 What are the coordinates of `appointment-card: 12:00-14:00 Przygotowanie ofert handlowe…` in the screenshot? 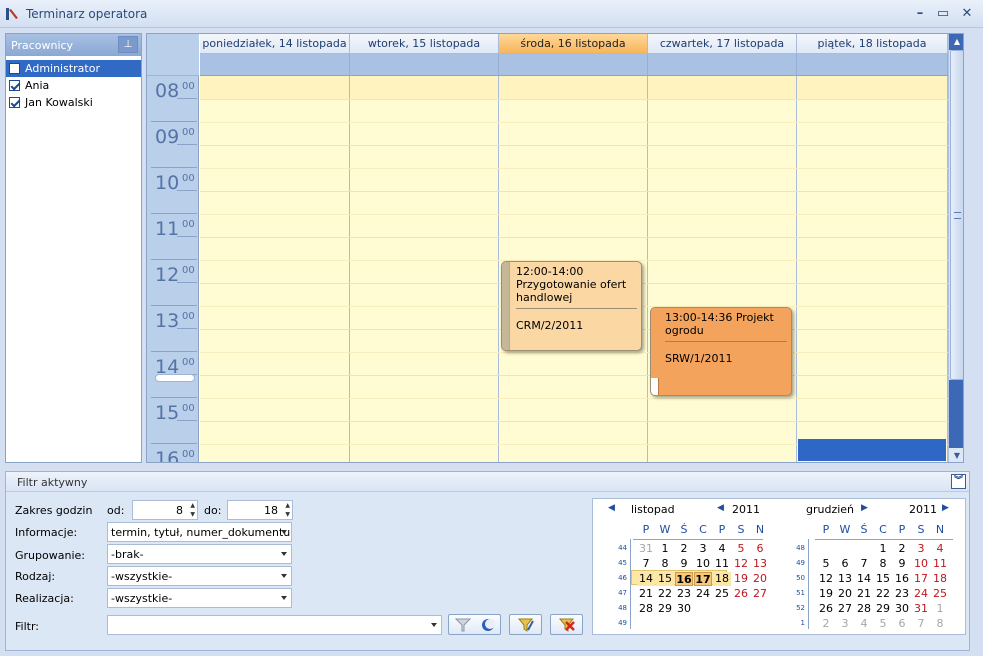 It's located at (571, 306).